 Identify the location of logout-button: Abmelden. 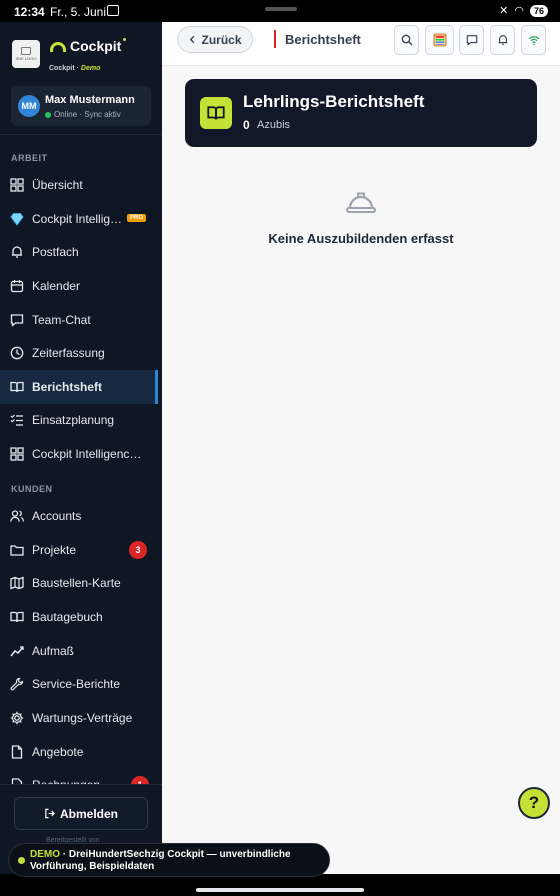
(81, 813).